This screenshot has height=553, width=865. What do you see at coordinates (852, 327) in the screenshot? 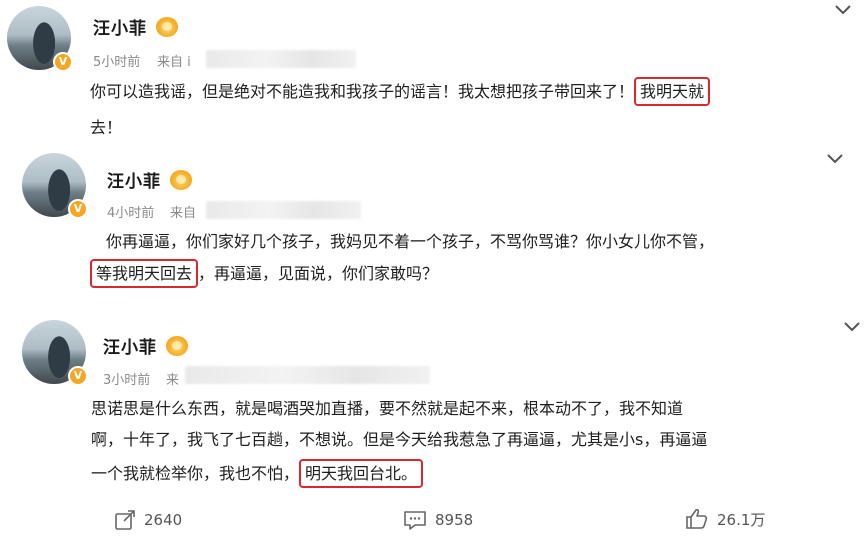
I see `chevron-down-icon` at bounding box center [852, 327].